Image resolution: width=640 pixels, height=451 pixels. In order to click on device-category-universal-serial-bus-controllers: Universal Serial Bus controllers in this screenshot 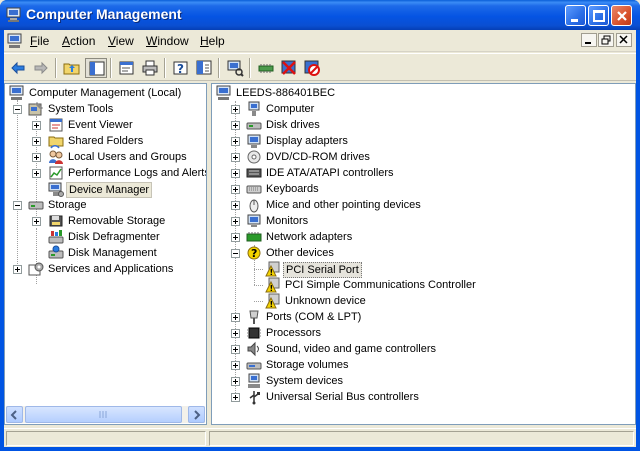, I will do `click(425, 397)`.